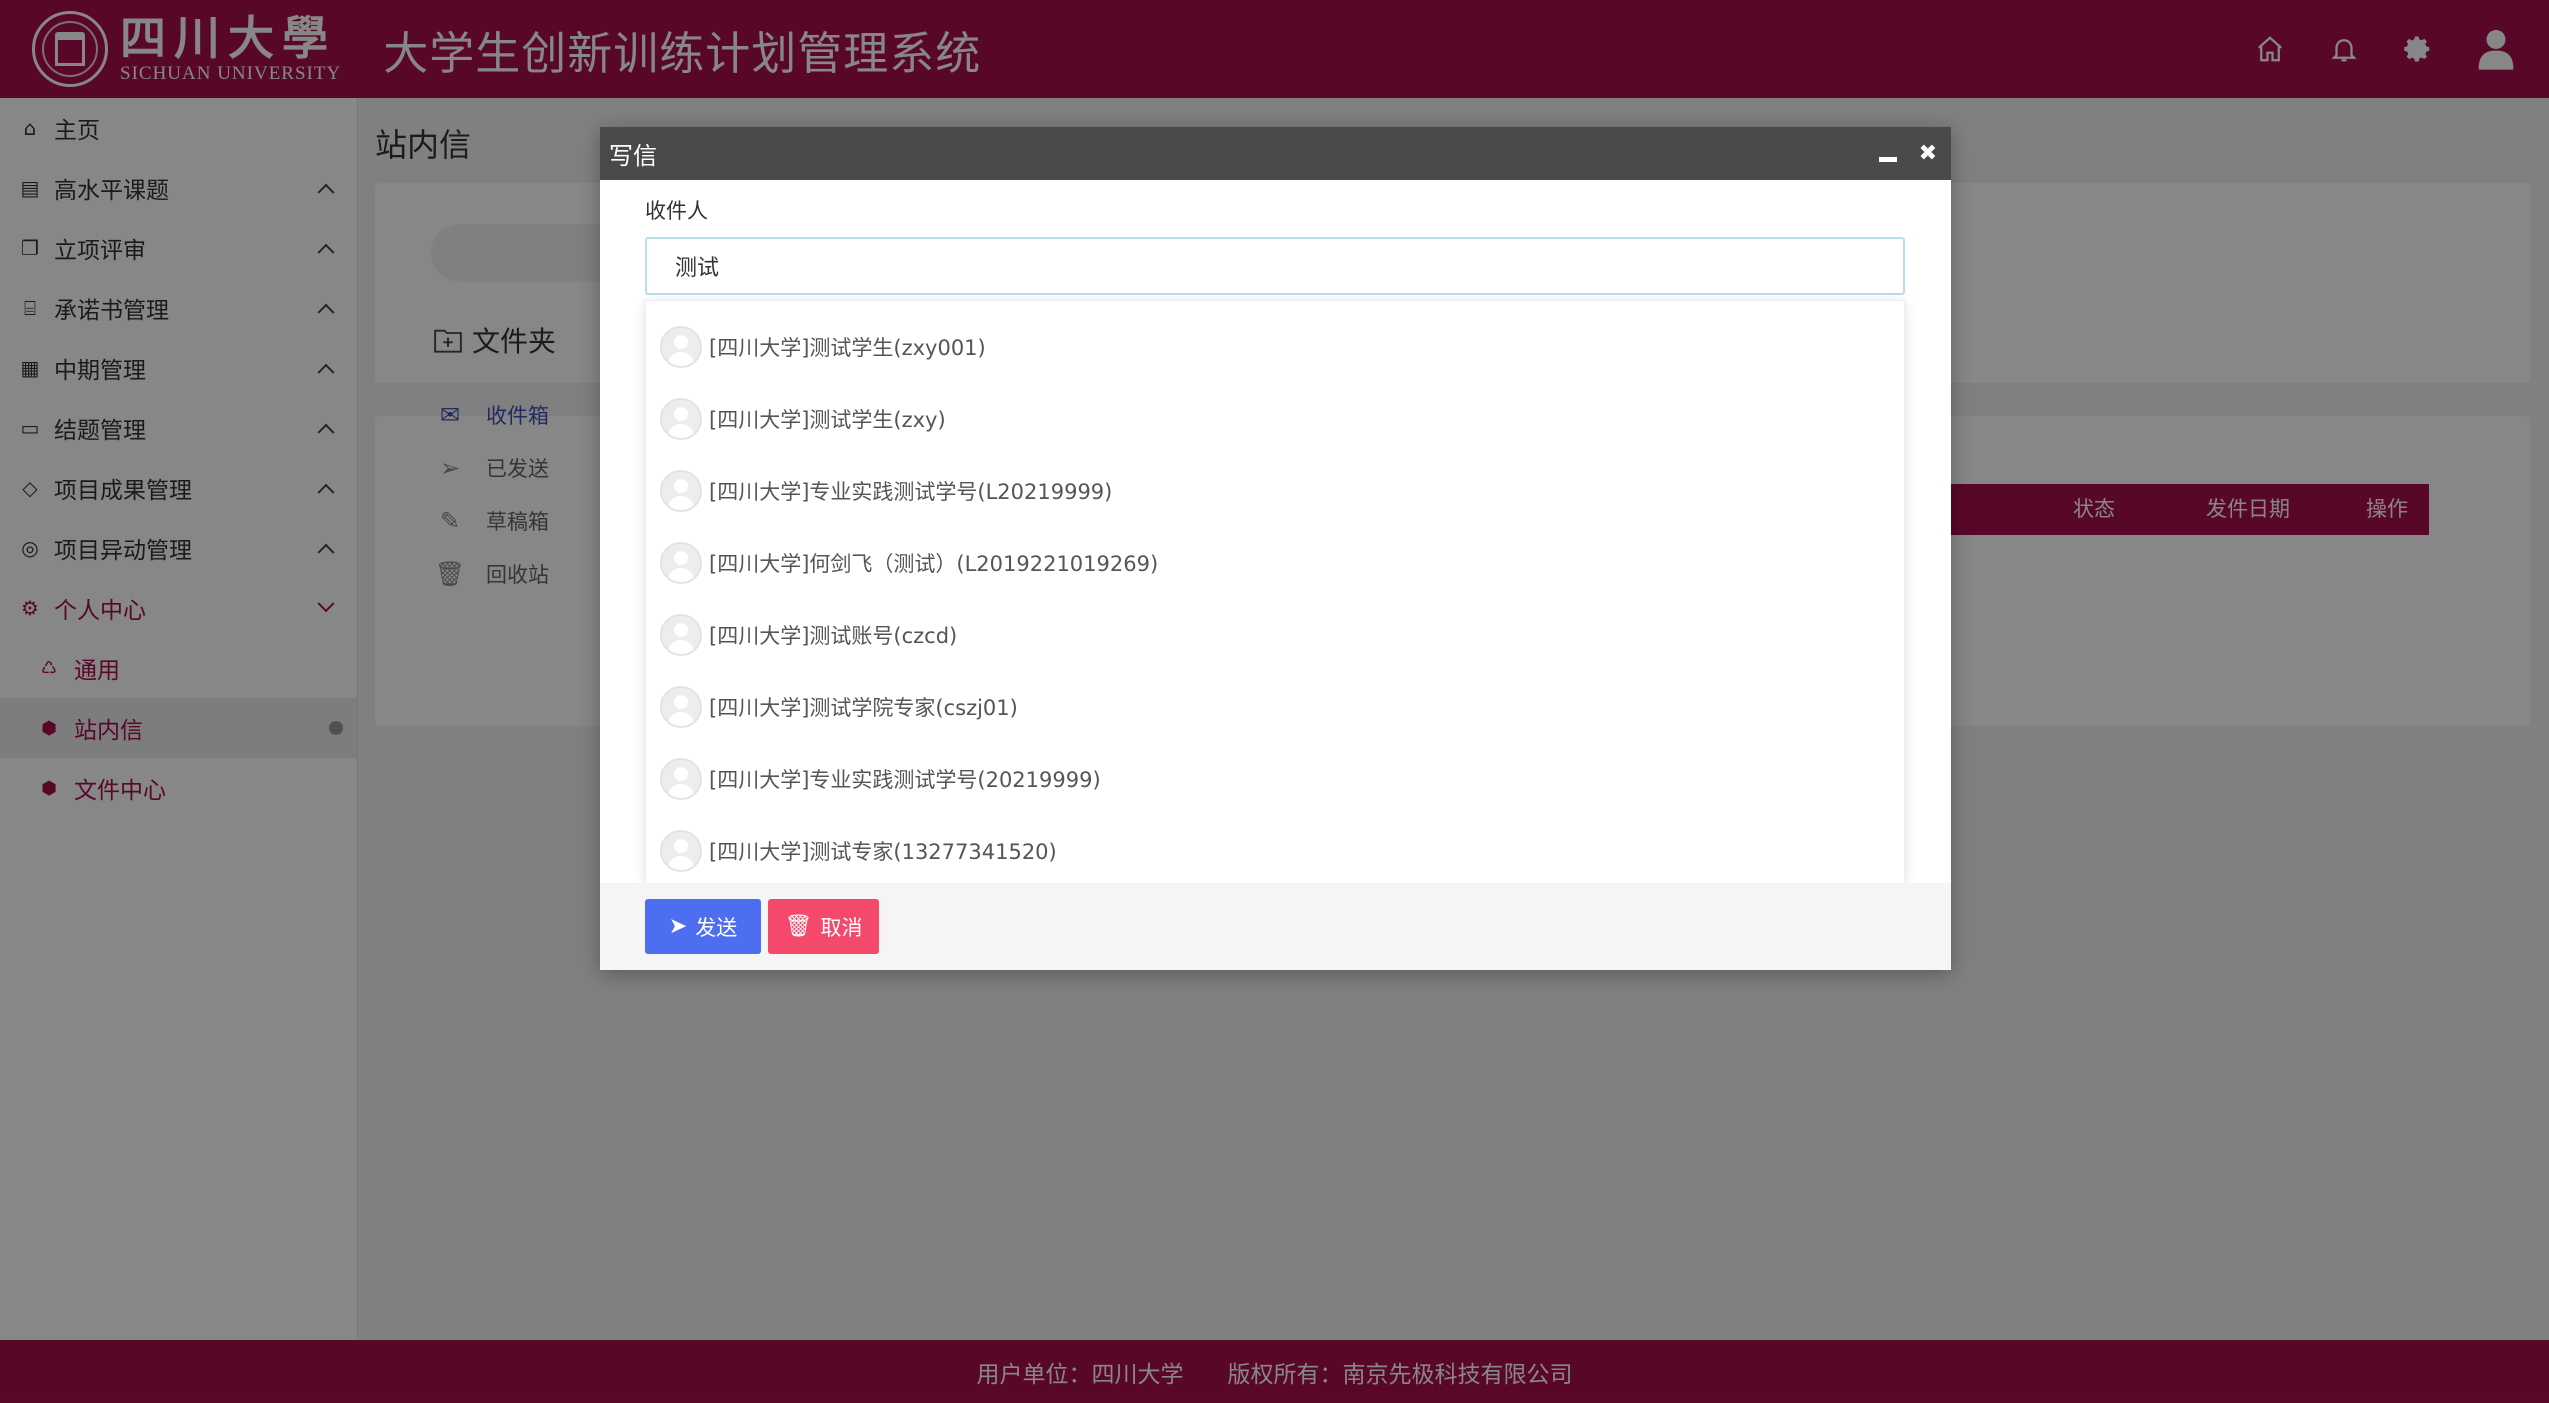 This screenshot has height=1403, width=2549. Describe the element at coordinates (934, 564) in the screenshot. I see `suggestion-label: [四川大学]何剑飞（测试）(L2019221019269)` at that location.